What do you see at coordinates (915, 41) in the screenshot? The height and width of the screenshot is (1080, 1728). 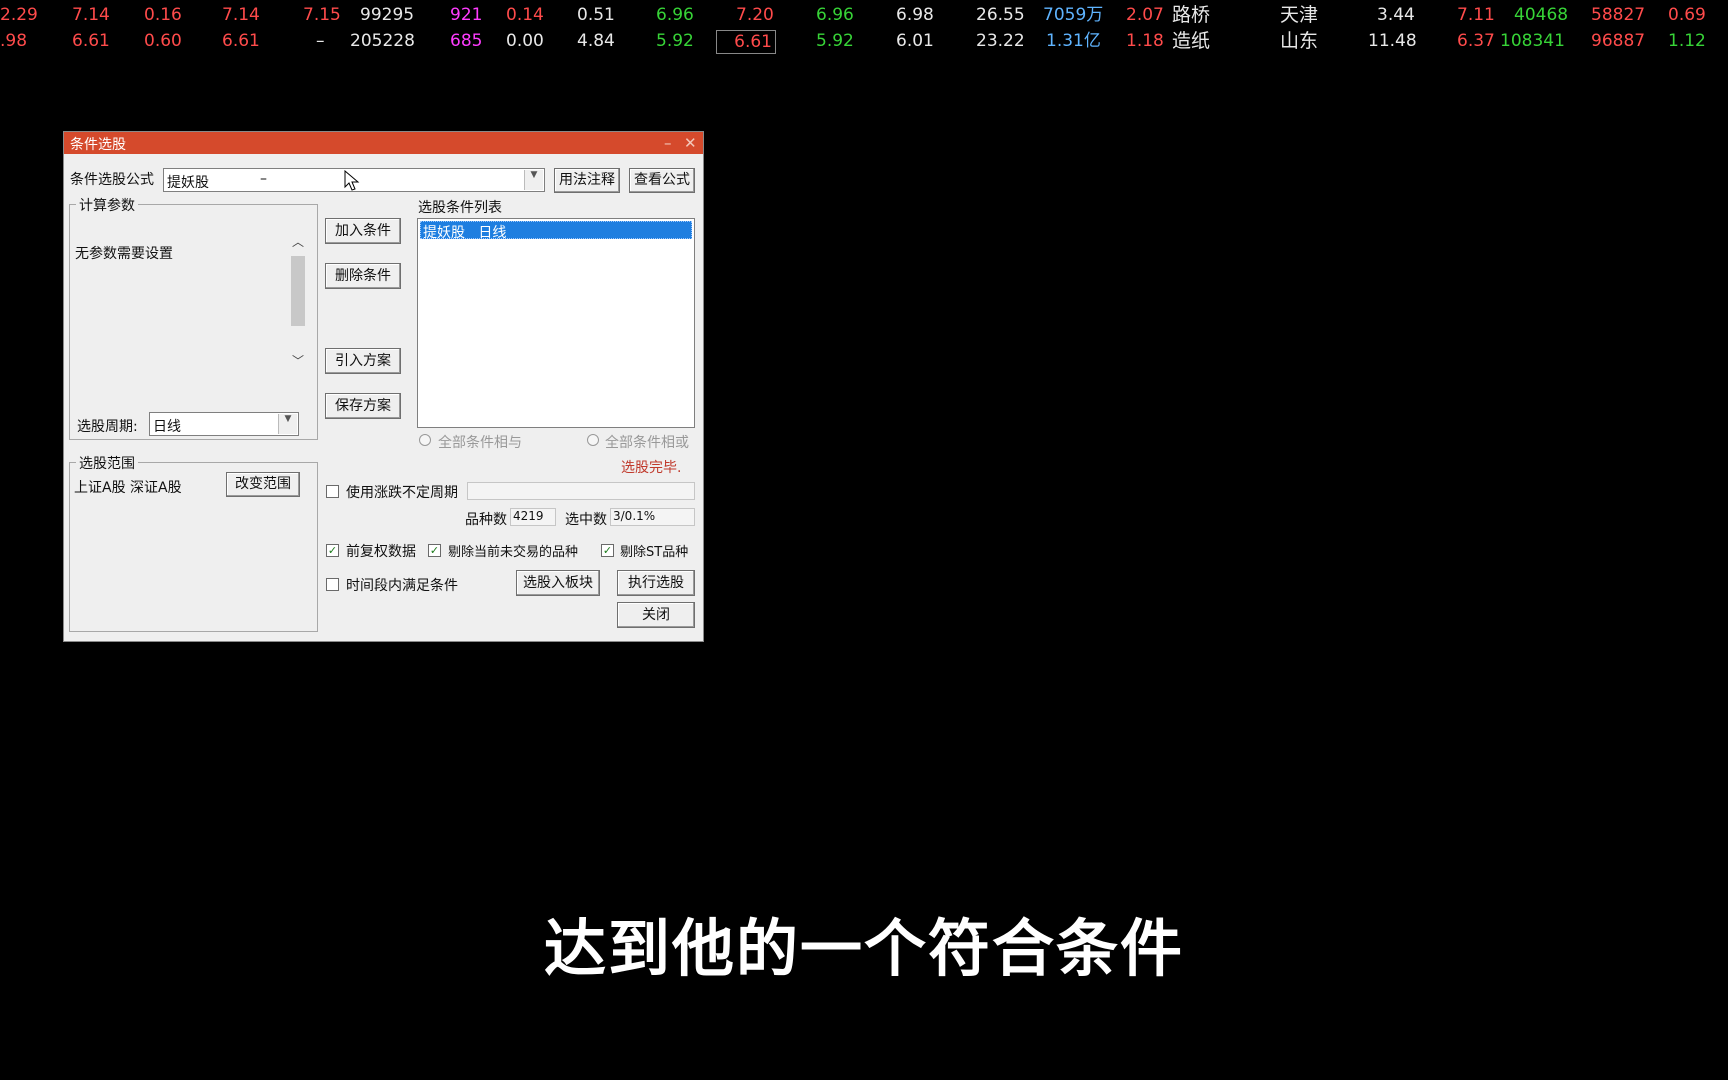 I see `ticker-cell: 6.01` at bounding box center [915, 41].